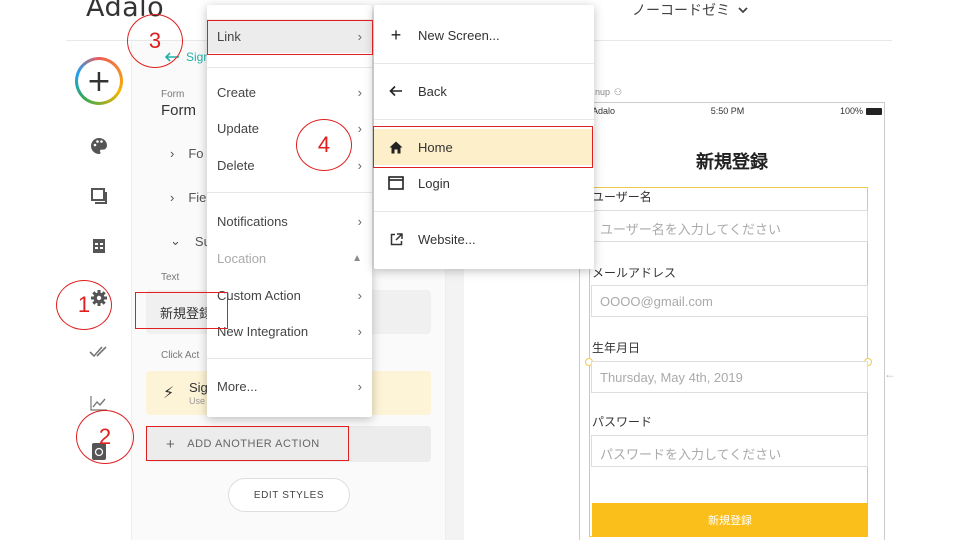 Image resolution: width=960 pixels, height=540 pixels. I want to click on action-subtitle: Use, so click(197, 401).